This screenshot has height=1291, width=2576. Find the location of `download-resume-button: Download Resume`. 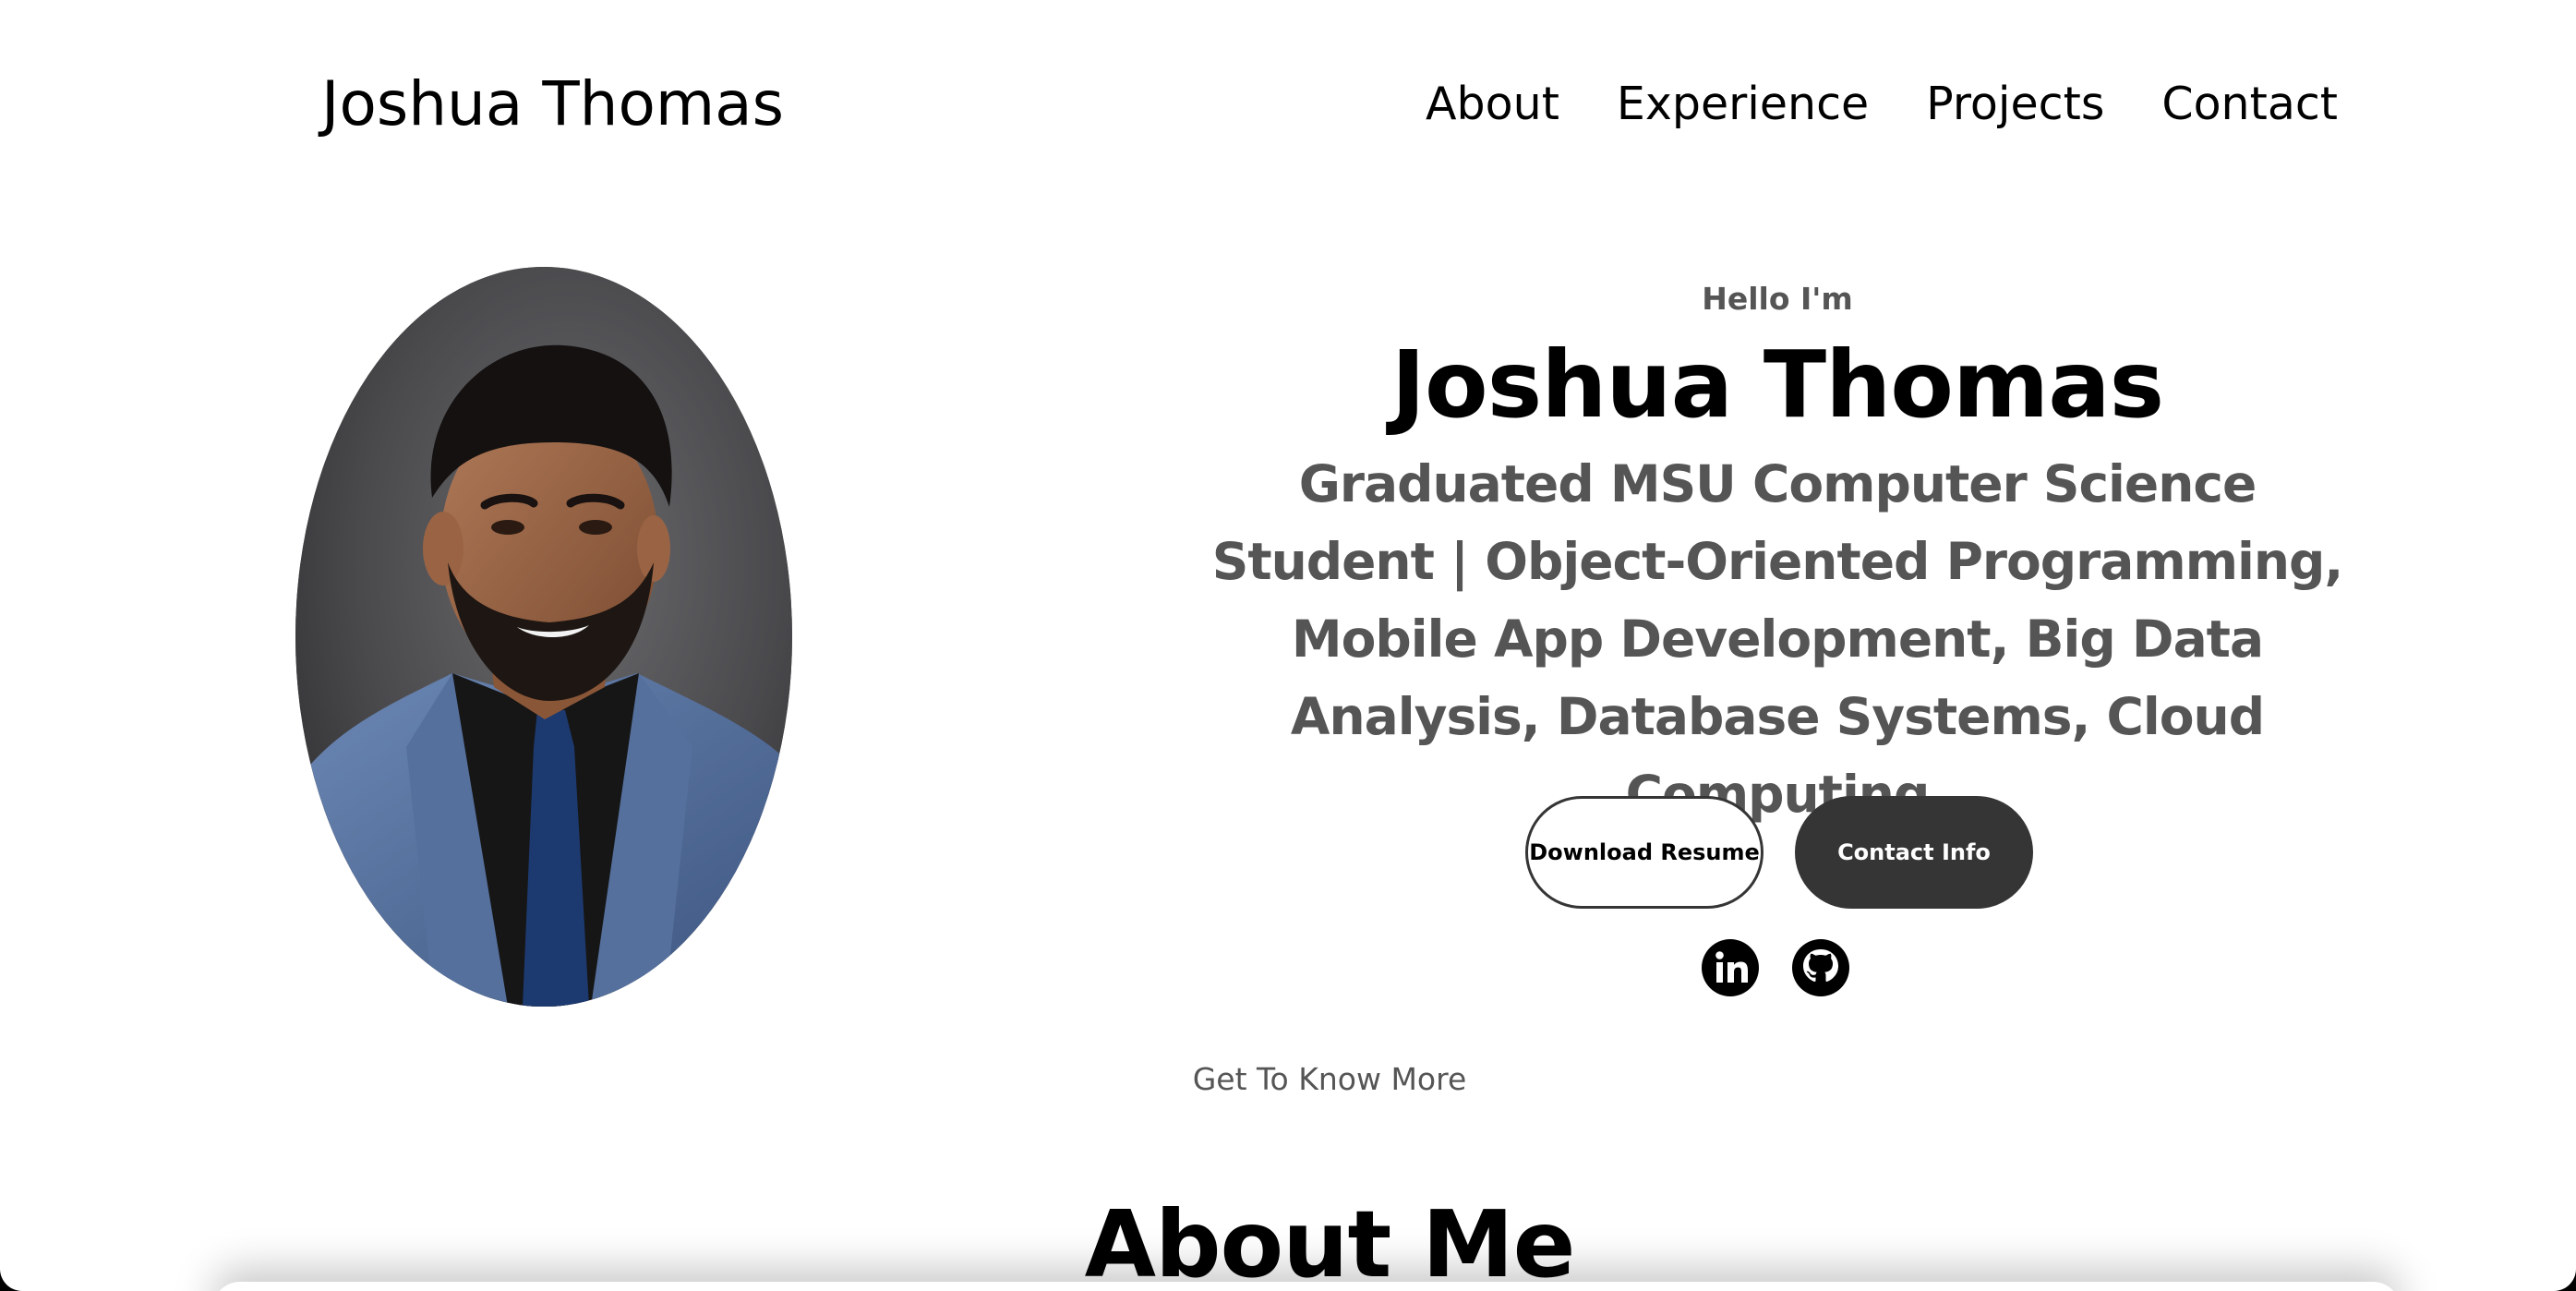

download-resume-button: Download Resume is located at coordinates (1644, 852).